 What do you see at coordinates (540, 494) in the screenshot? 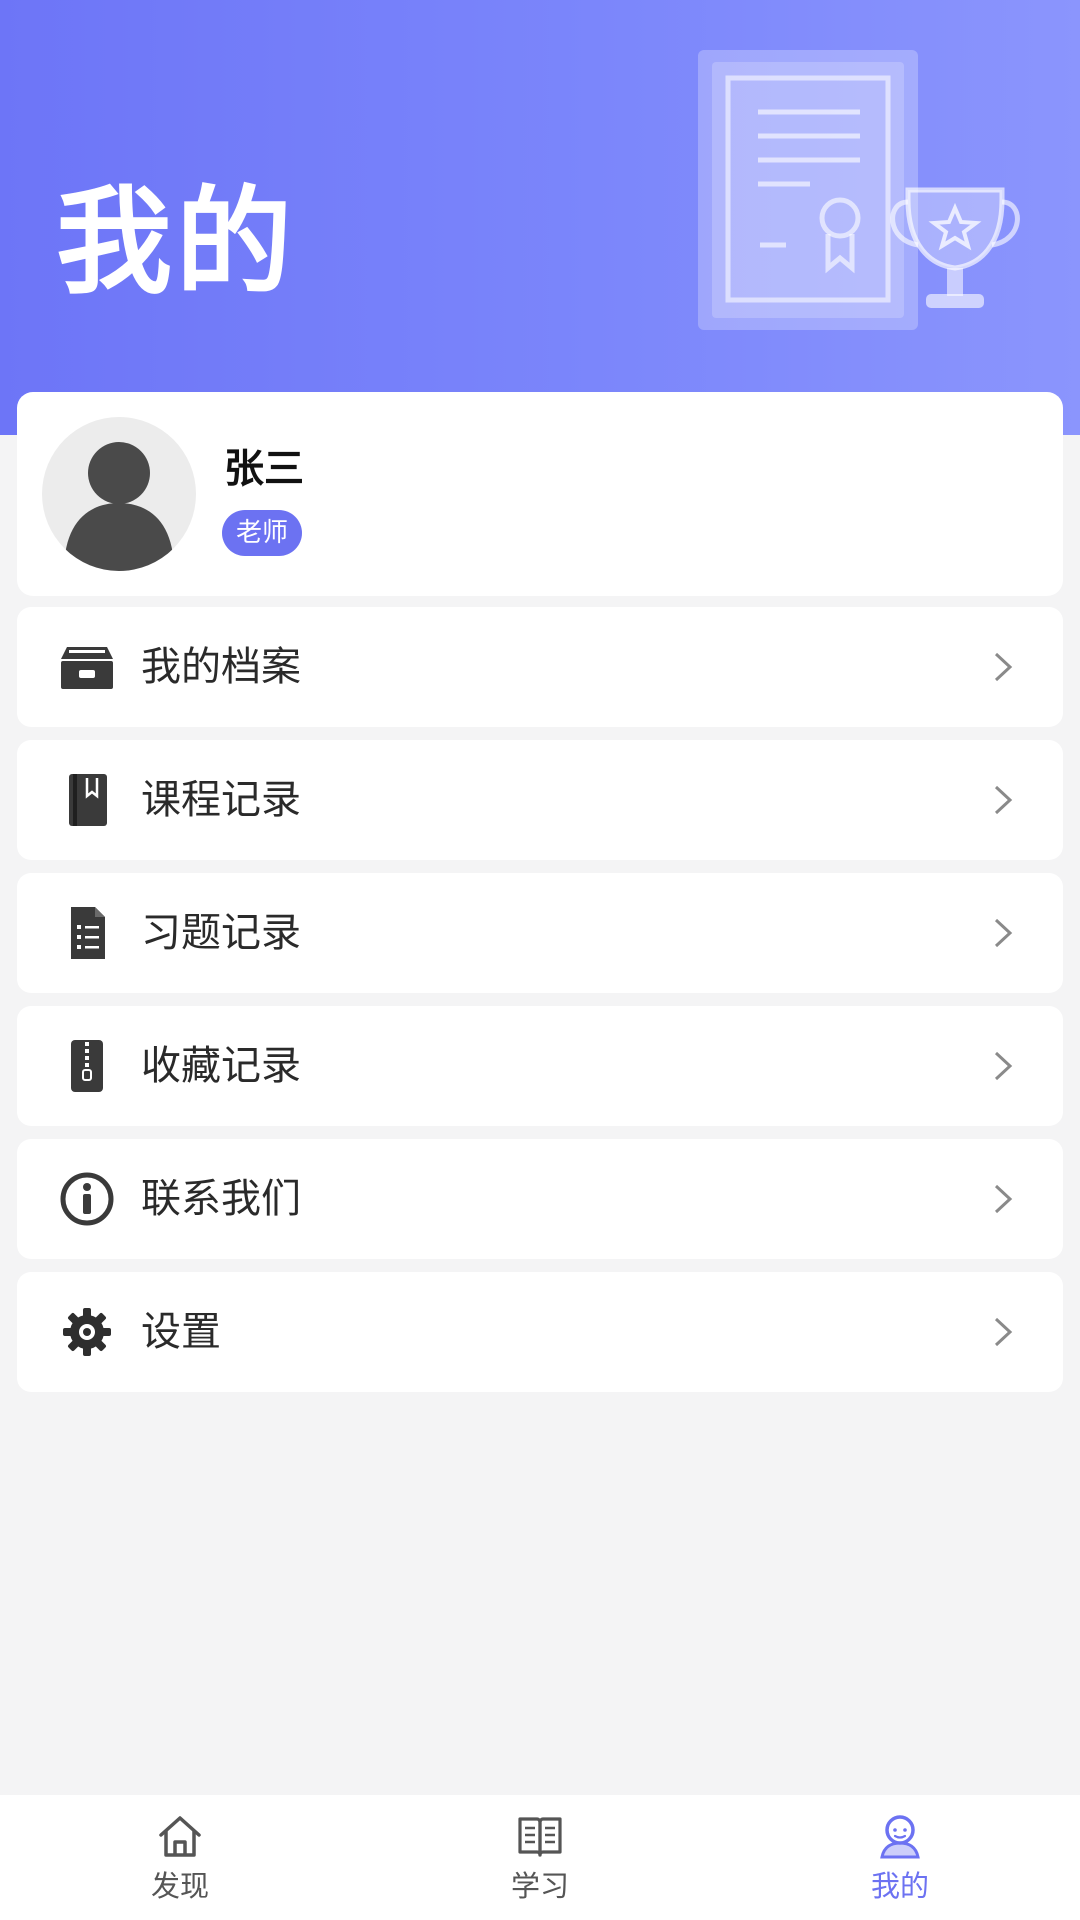
I see `profile-card: 张三 老师` at bounding box center [540, 494].